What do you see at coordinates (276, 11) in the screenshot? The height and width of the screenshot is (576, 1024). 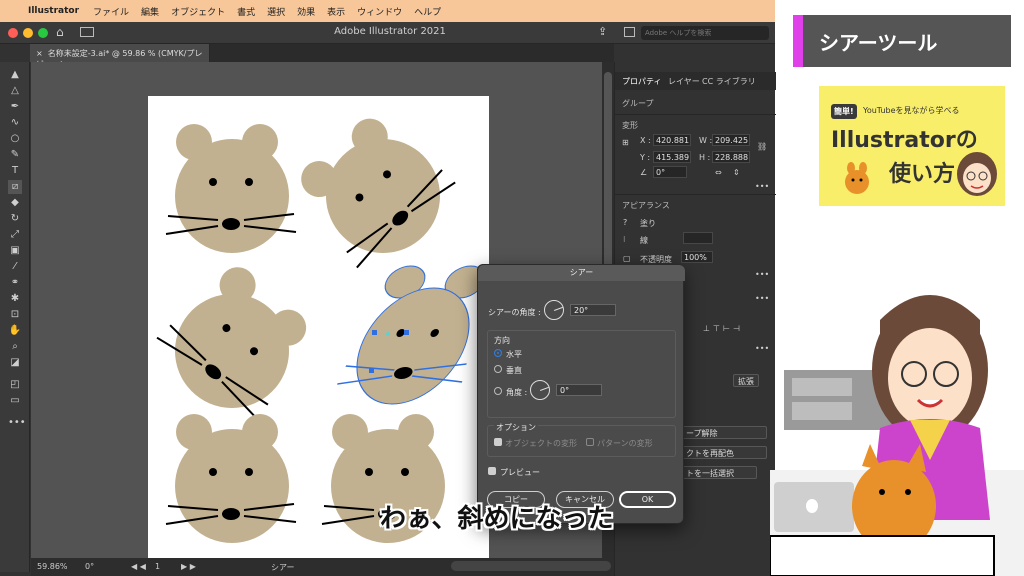 I see `menu-select: 選択` at bounding box center [276, 11].